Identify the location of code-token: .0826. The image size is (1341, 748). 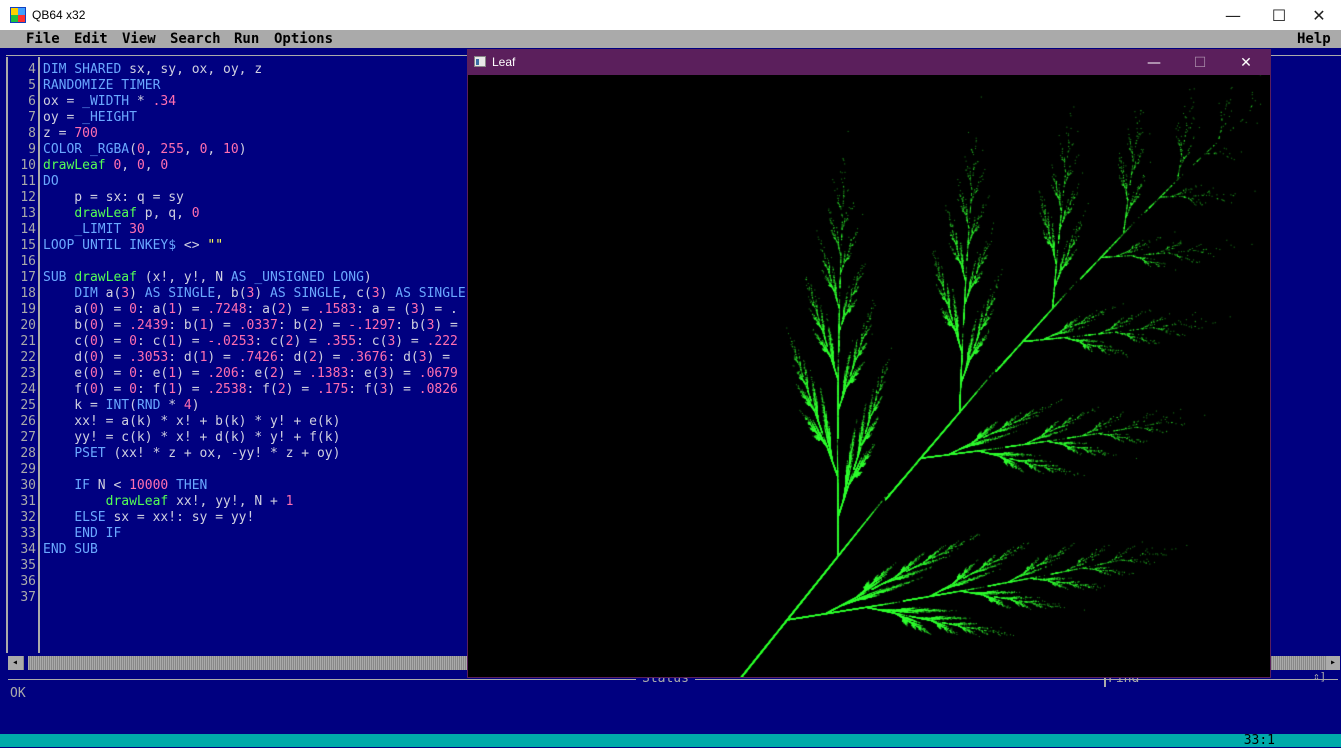
(438, 389).